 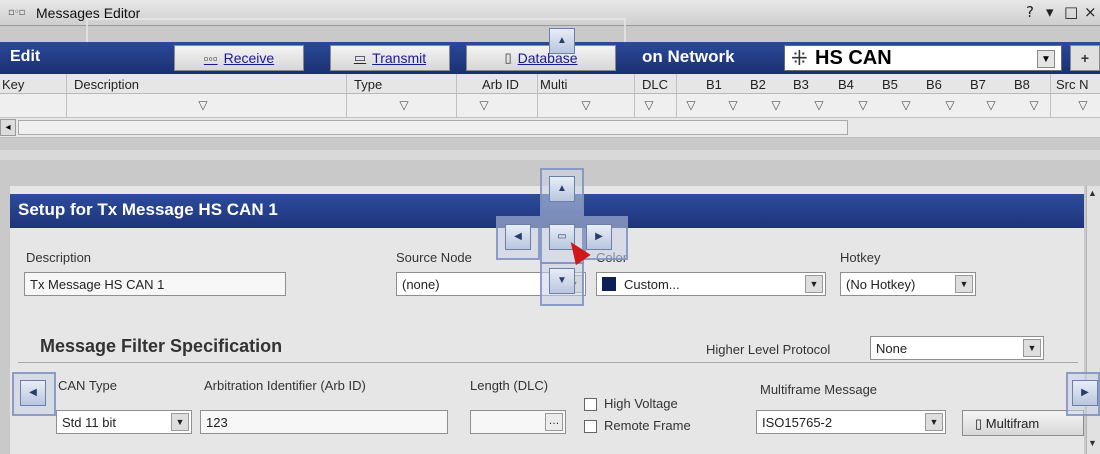 I want to click on scroll-left-icon: ◂, so click(x=8, y=127).